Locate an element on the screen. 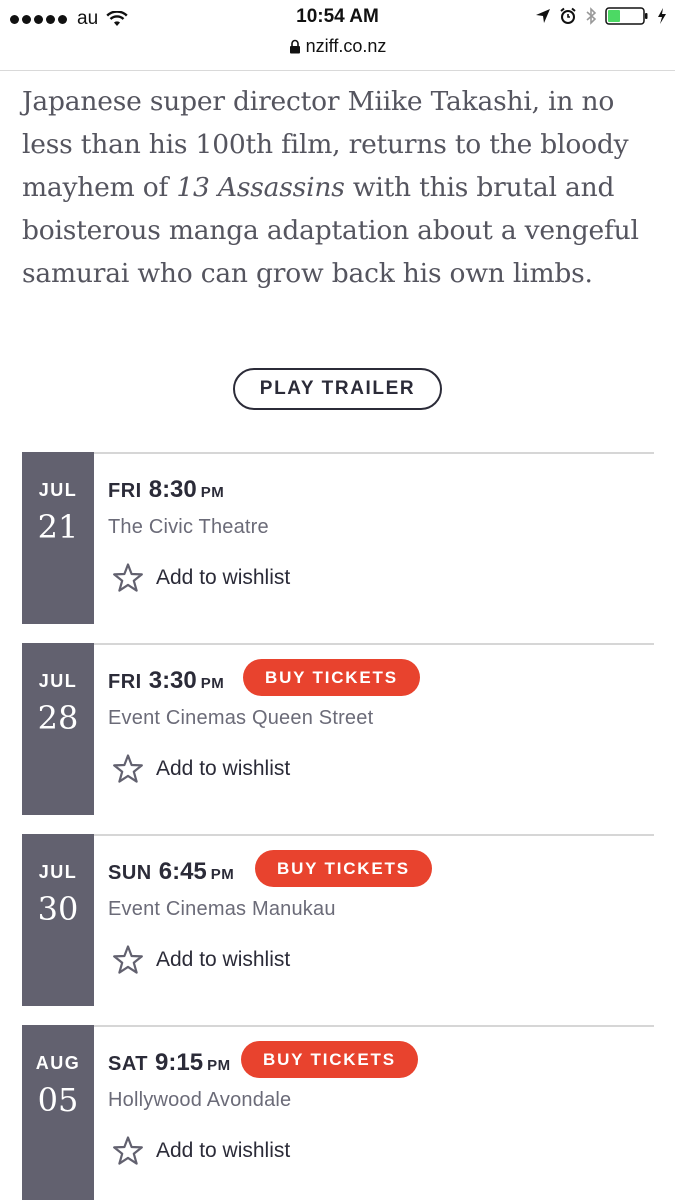 The width and height of the screenshot is (675, 1200). play-trailer-button: PLAY TRAILER is located at coordinates (337, 389).